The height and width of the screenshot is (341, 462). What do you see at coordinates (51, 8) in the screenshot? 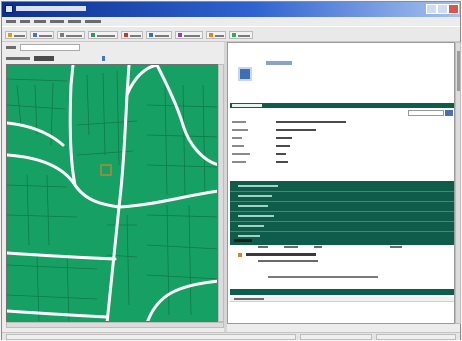
I see `window-title` at bounding box center [51, 8].